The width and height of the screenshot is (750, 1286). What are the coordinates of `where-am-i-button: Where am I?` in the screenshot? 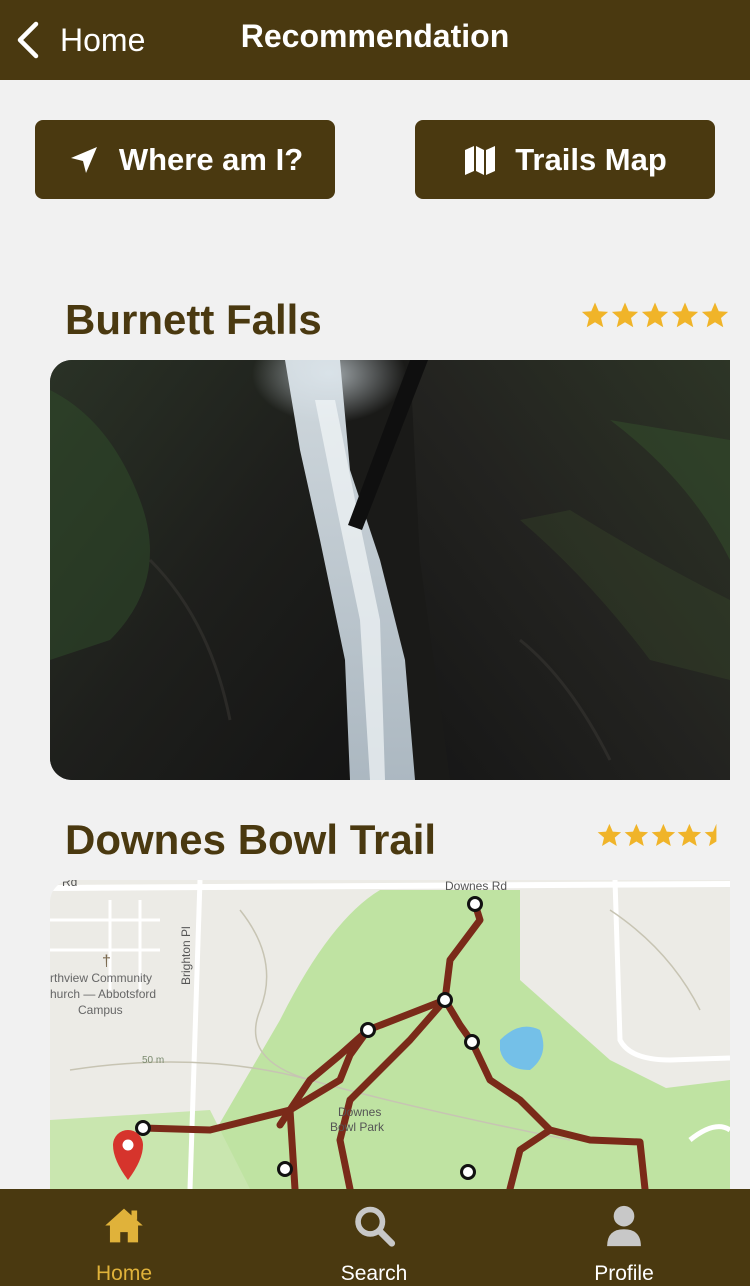 It's located at (185, 159).